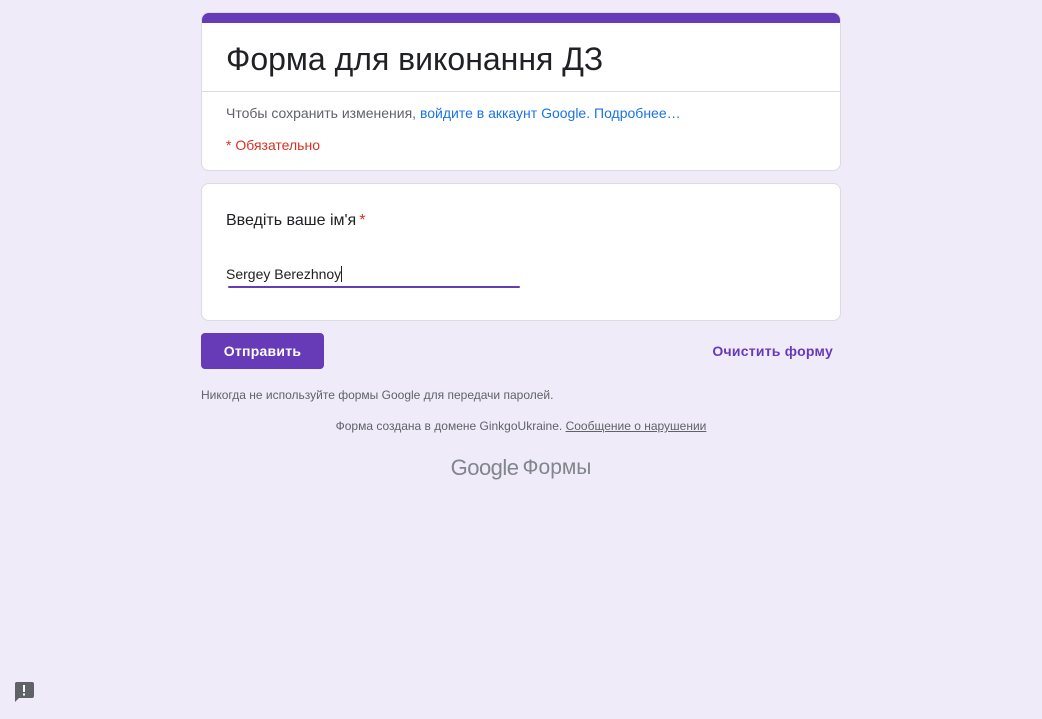  I want to click on form-title: Форма для виконання ДЗ, so click(415, 59).